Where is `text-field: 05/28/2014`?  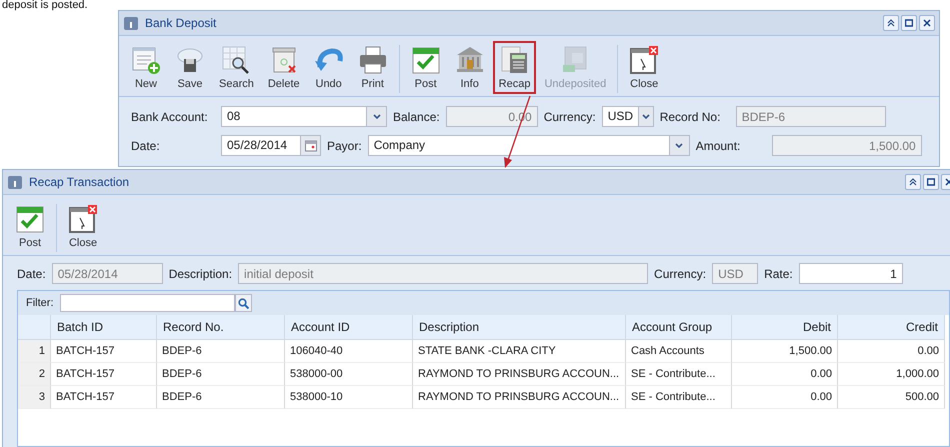 text-field: 05/28/2014 is located at coordinates (107, 273).